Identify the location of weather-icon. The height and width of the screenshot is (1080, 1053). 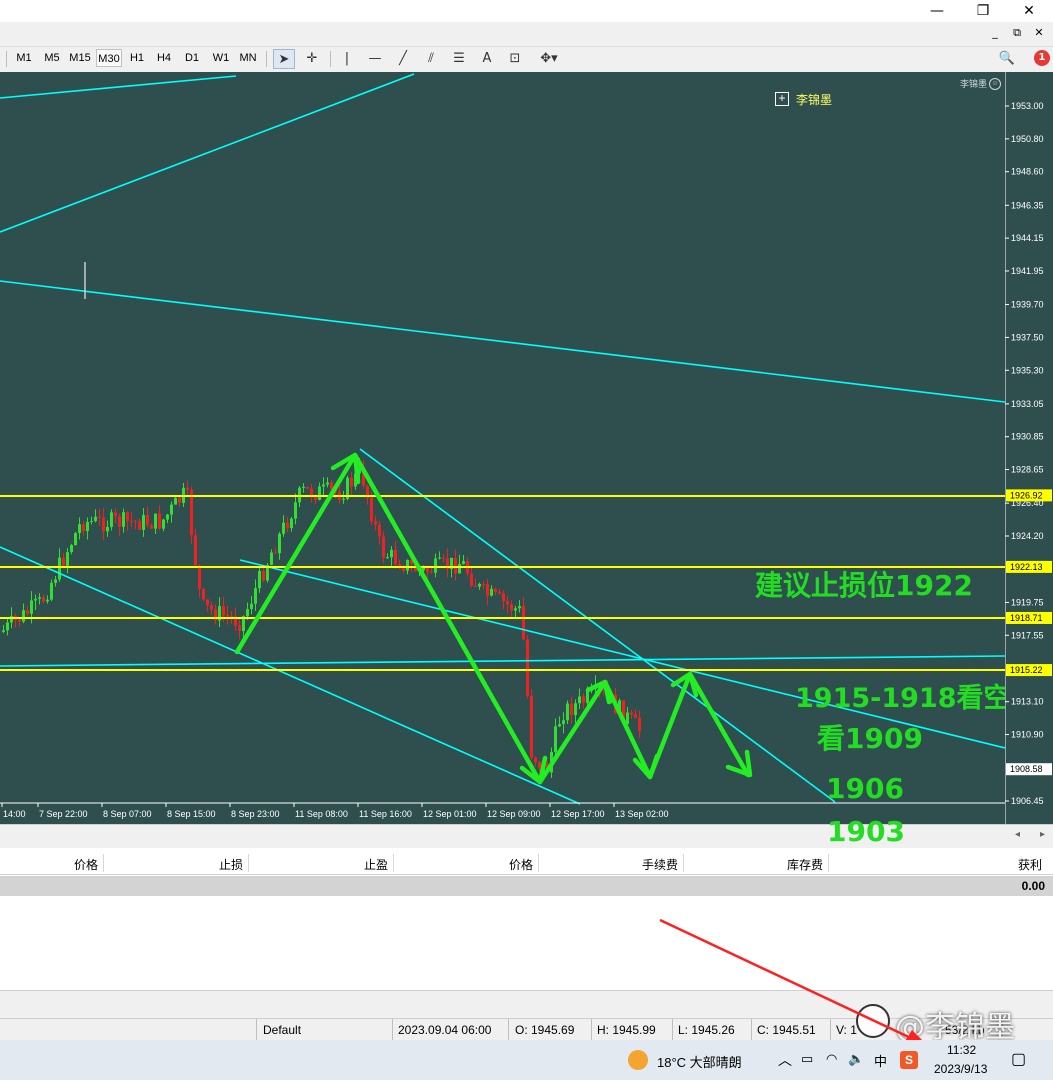
(638, 1060).